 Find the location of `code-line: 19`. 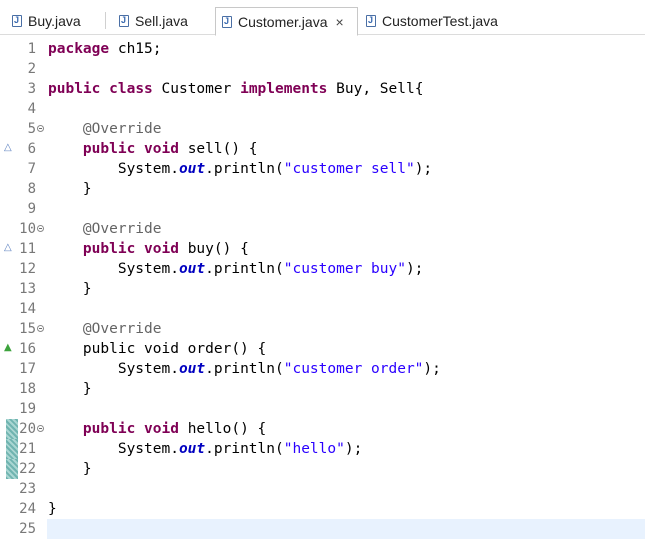

code-line: 19 is located at coordinates (322, 409).